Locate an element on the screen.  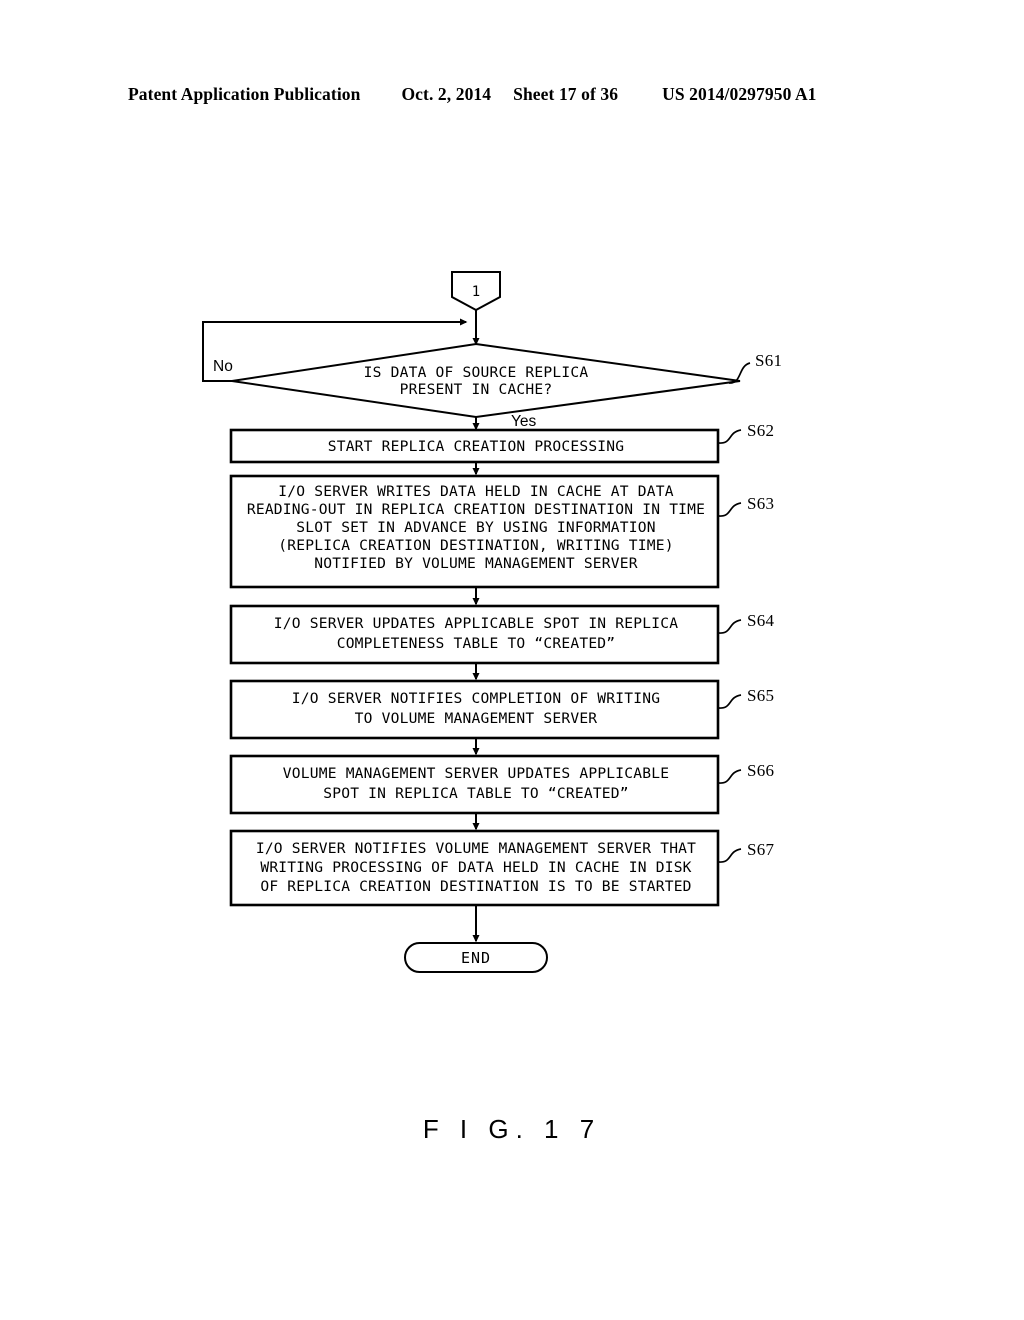
s65-text-line2: TO VOLUME MANAGEMENT SERVER is located at coordinates (476, 718).